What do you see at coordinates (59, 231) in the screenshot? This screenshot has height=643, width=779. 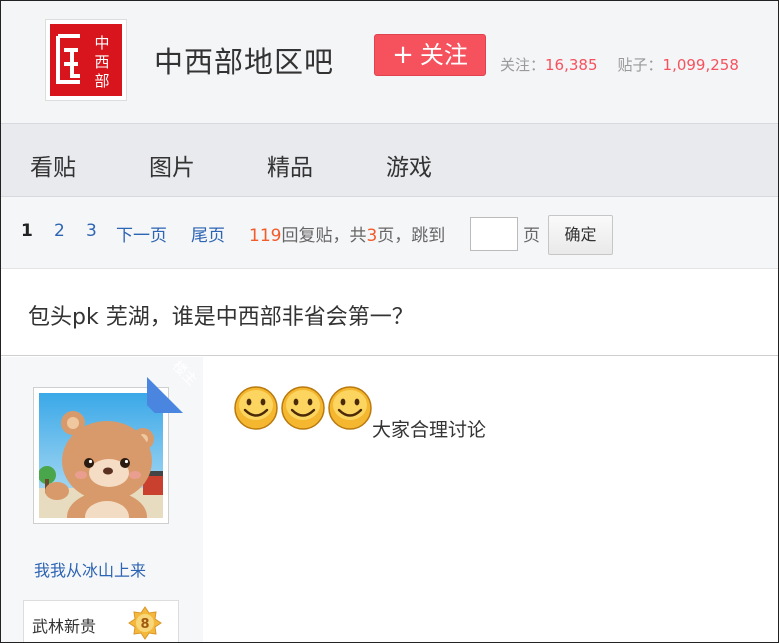 I see `page-link-2: 2` at bounding box center [59, 231].